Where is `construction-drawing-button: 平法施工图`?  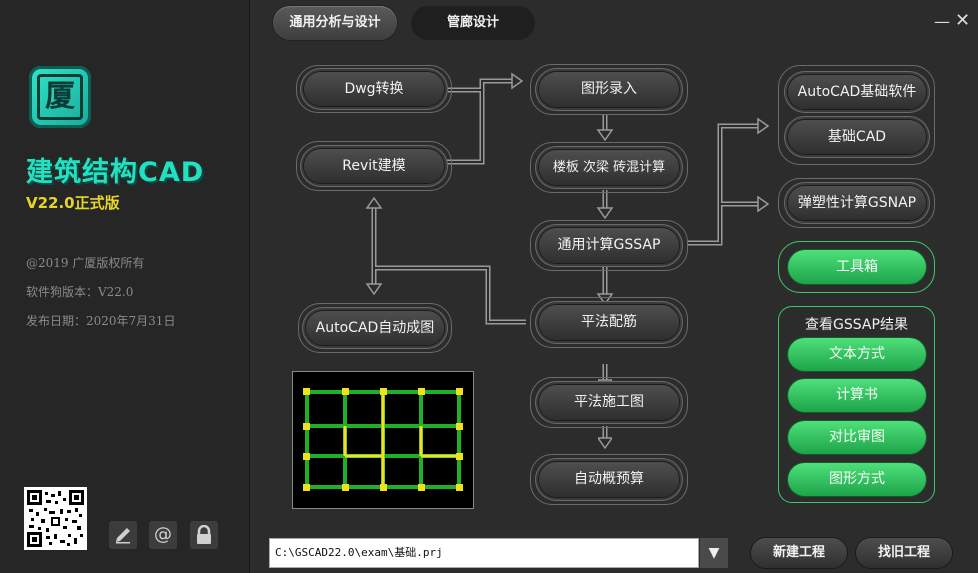 construction-drawing-button: 平法施工图 is located at coordinates (609, 402).